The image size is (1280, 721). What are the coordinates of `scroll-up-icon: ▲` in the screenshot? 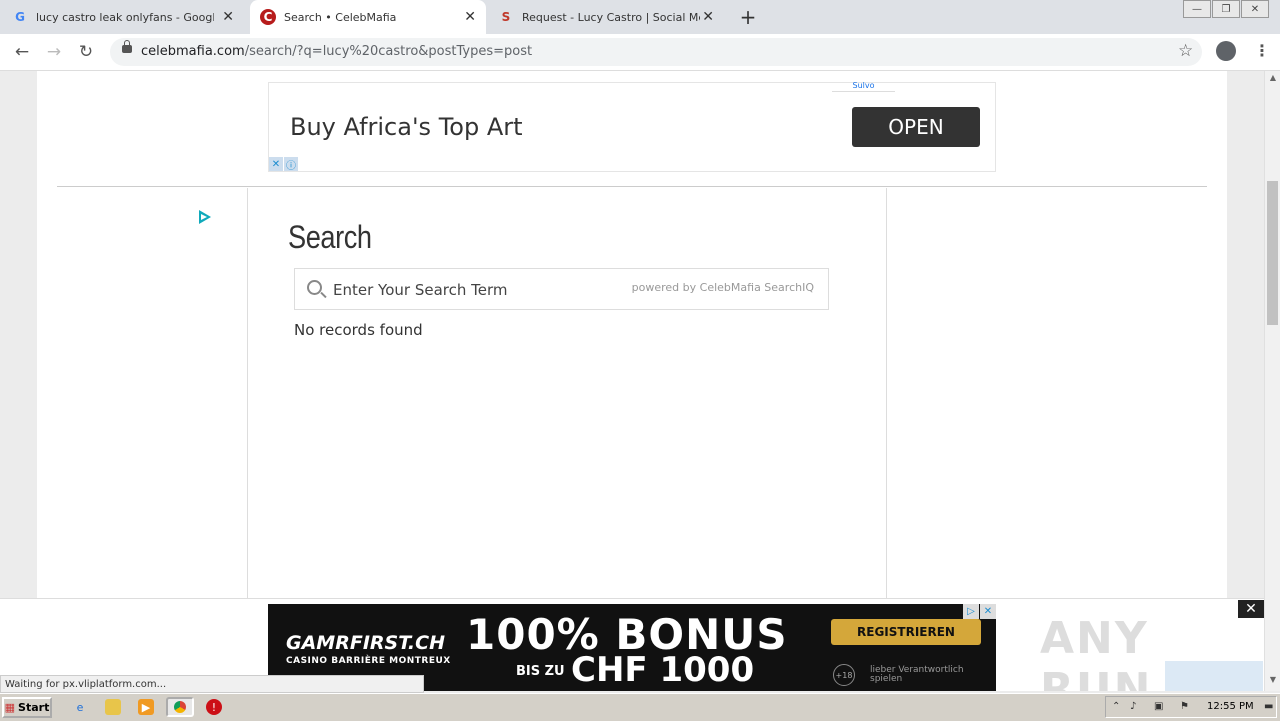 It's located at (1272, 80).